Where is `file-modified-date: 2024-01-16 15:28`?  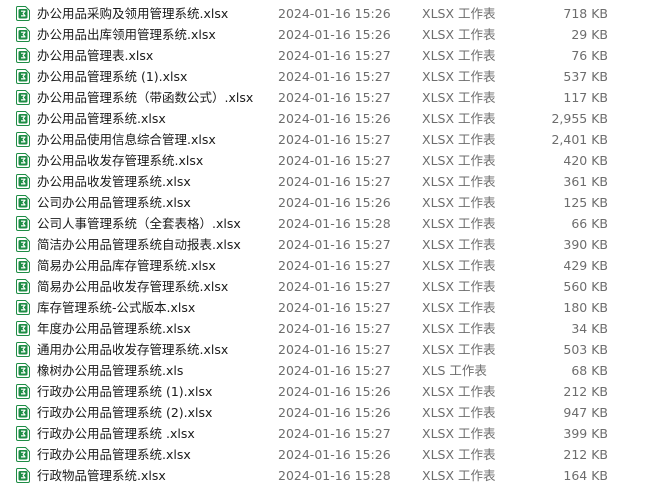
file-modified-date: 2024-01-16 15:28 is located at coordinates (334, 475).